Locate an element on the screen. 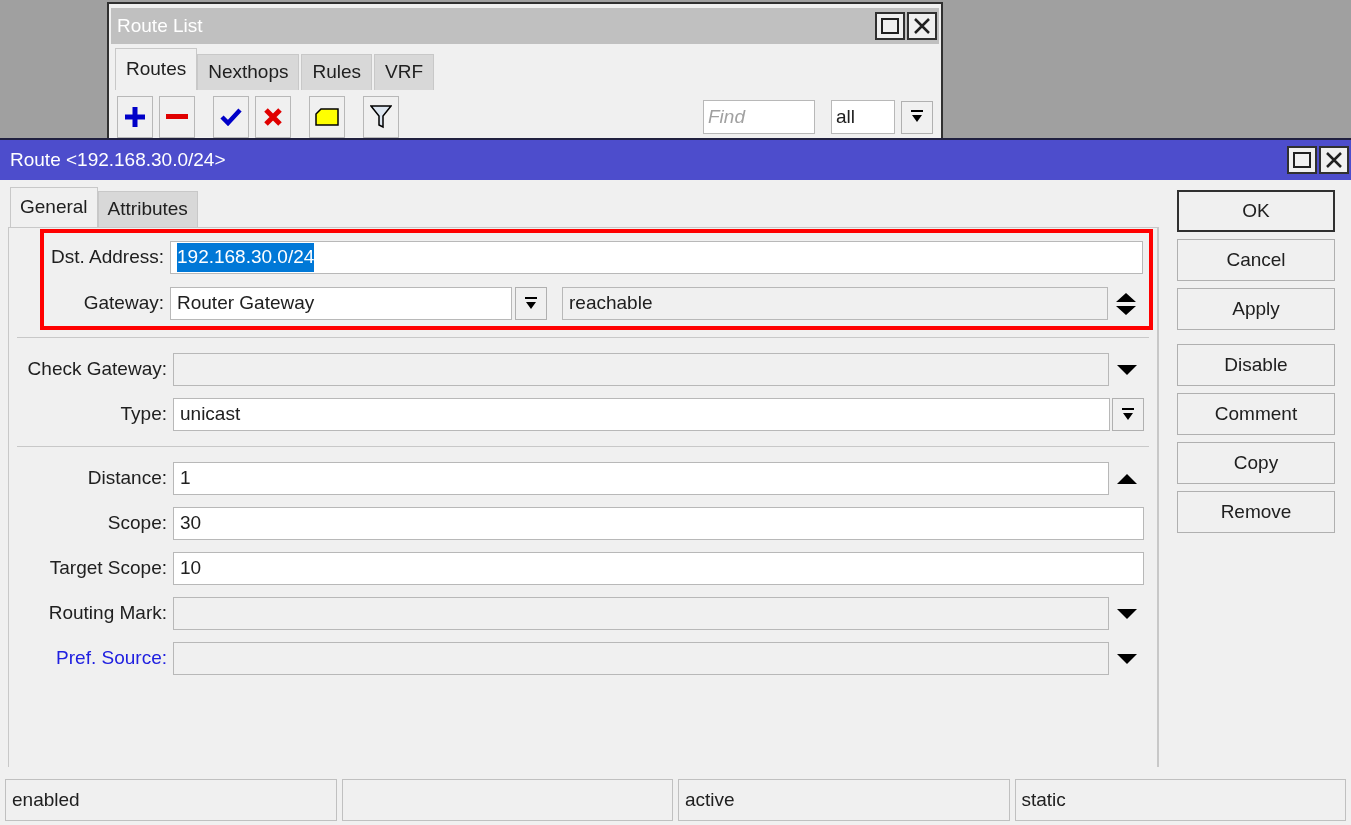 This screenshot has height=825, width=1351. field-value: Router Gateway is located at coordinates (246, 303).